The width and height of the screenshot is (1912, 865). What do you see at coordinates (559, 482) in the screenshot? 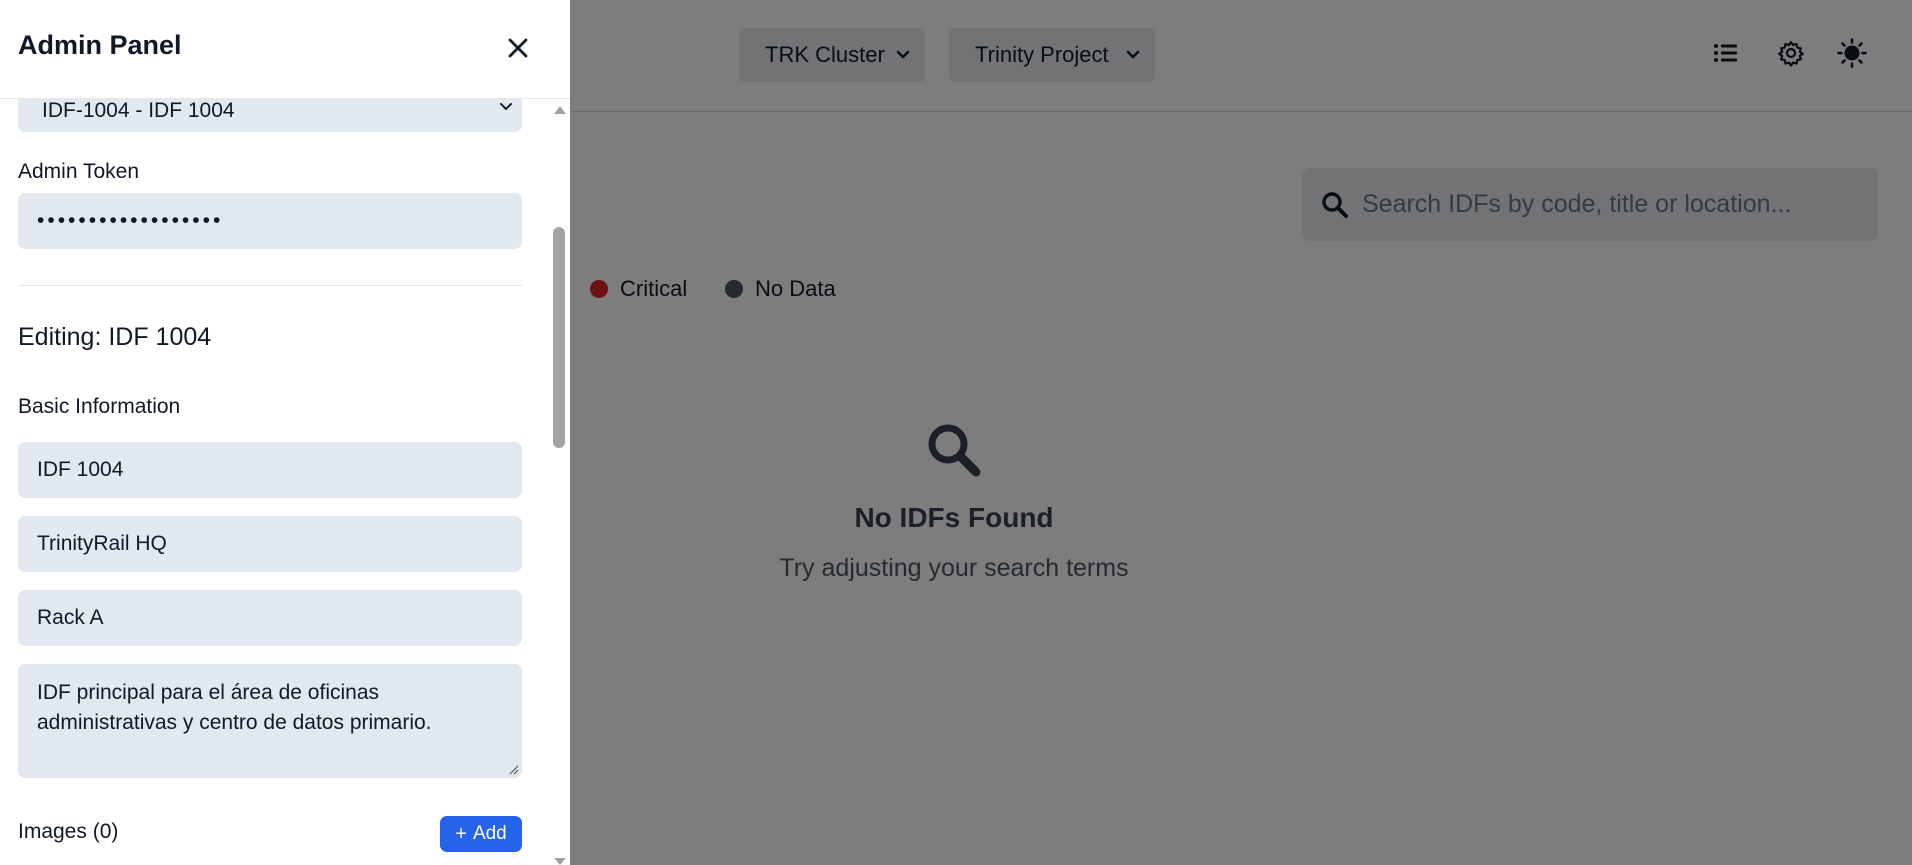
I see `panel-scrollbar` at bounding box center [559, 482].